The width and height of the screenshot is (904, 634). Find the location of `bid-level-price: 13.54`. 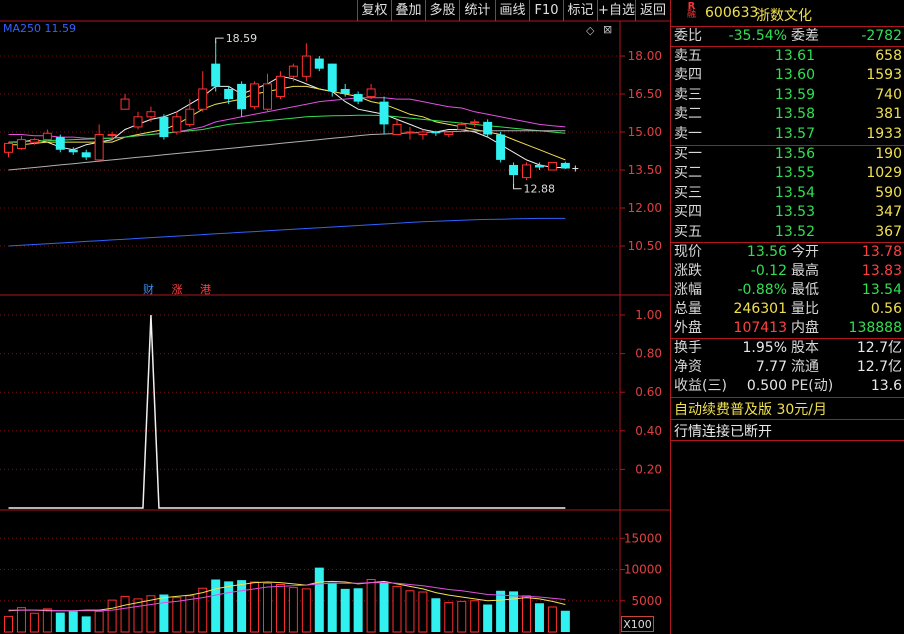

bid-level-price: 13.54 is located at coordinates (794, 192).